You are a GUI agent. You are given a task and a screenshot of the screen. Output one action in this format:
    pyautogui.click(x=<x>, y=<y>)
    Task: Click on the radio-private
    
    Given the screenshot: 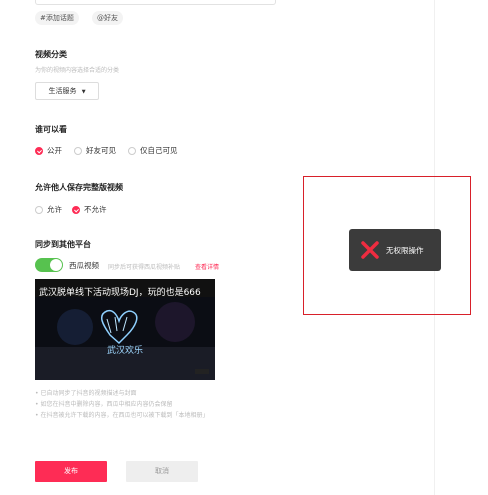 What is the action you would take?
    pyautogui.click(x=132, y=150)
    